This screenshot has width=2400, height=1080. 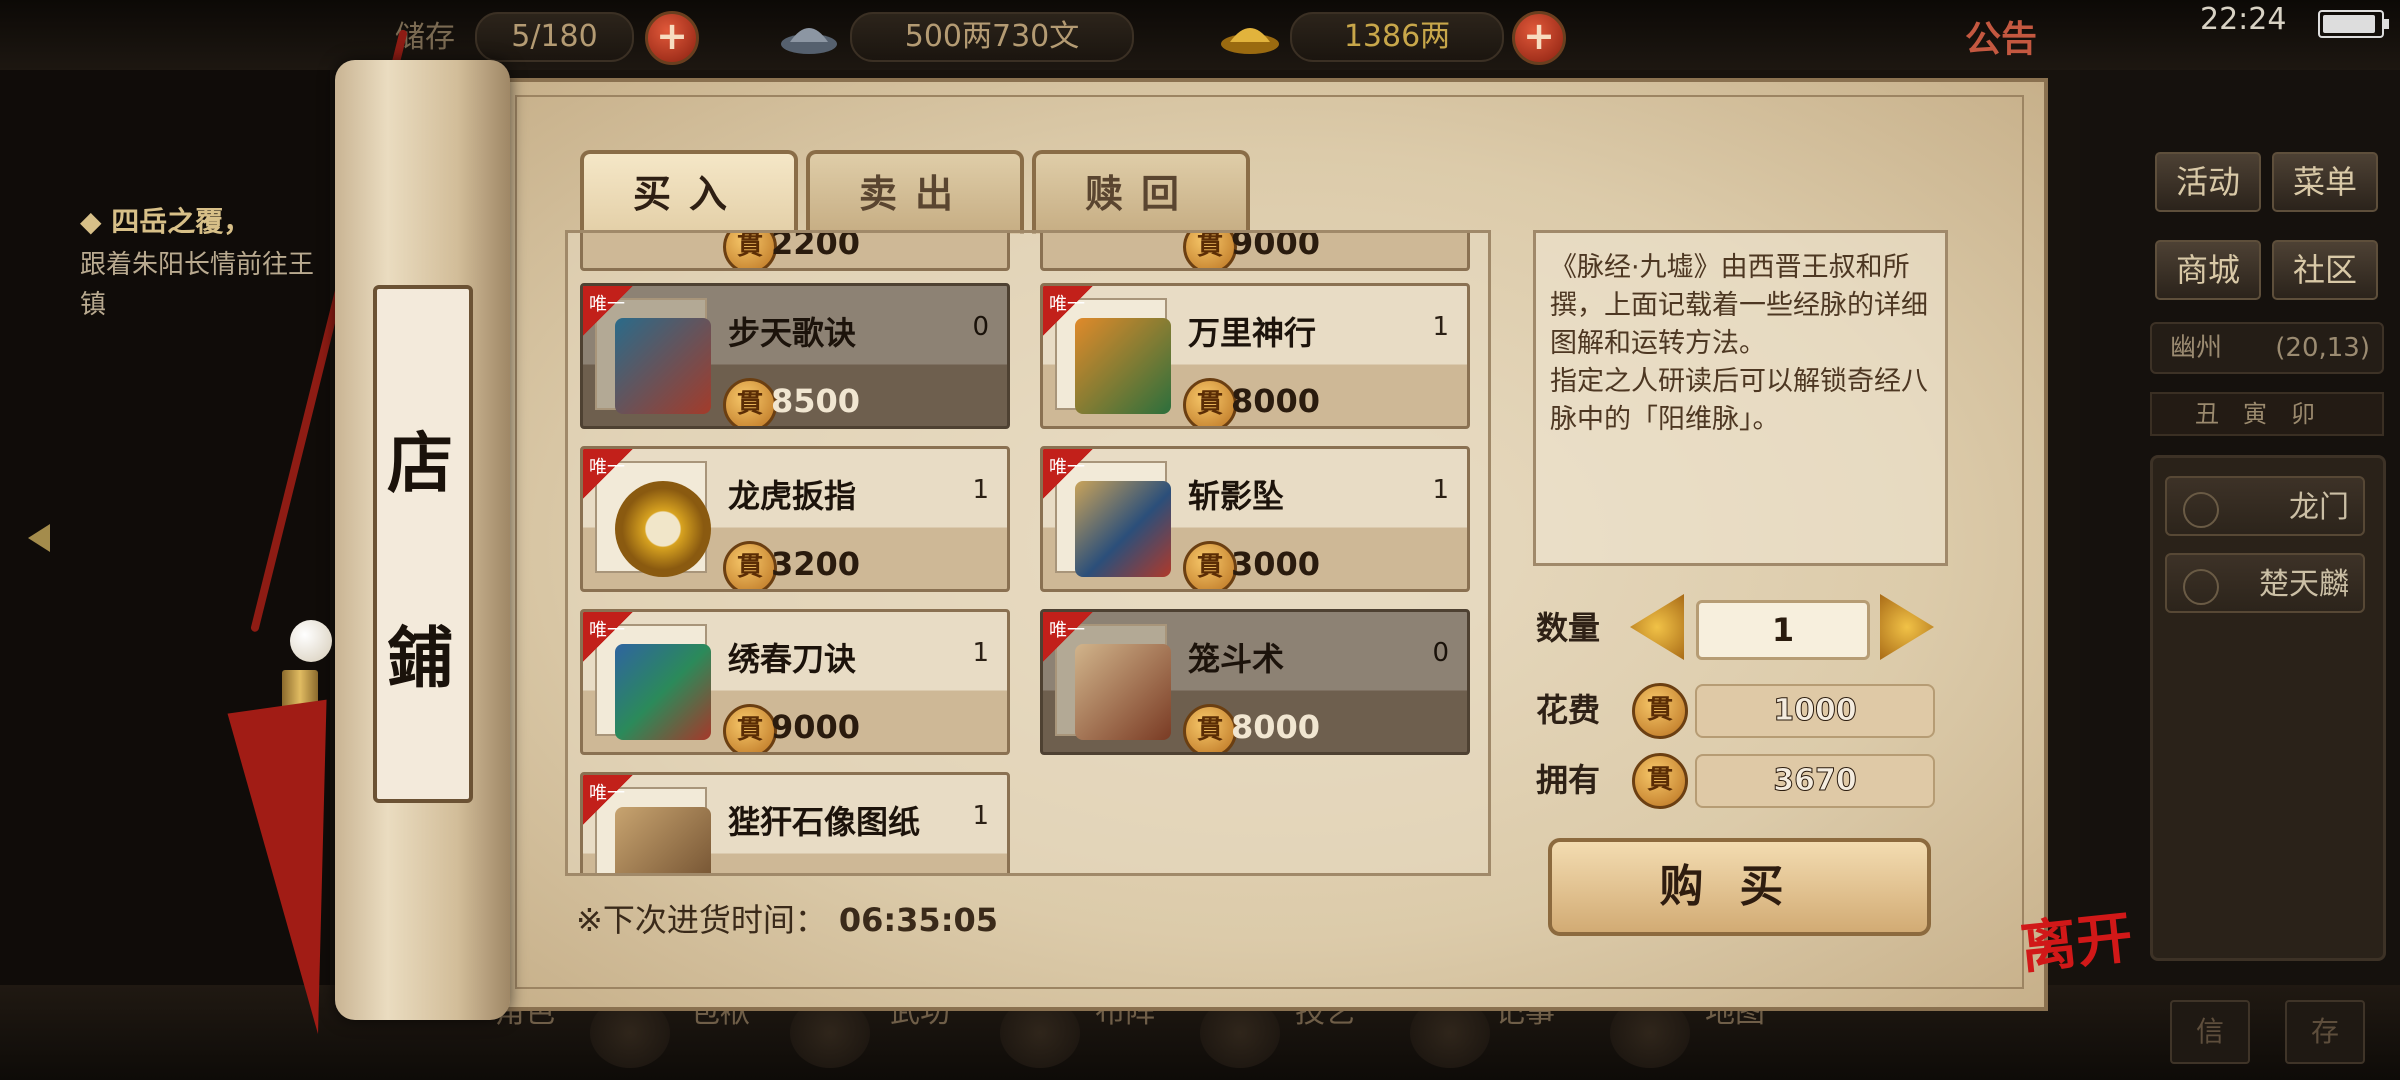 What do you see at coordinates (792, 333) in the screenshot?
I see `item-name: 步天歌诀` at bounding box center [792, 333].